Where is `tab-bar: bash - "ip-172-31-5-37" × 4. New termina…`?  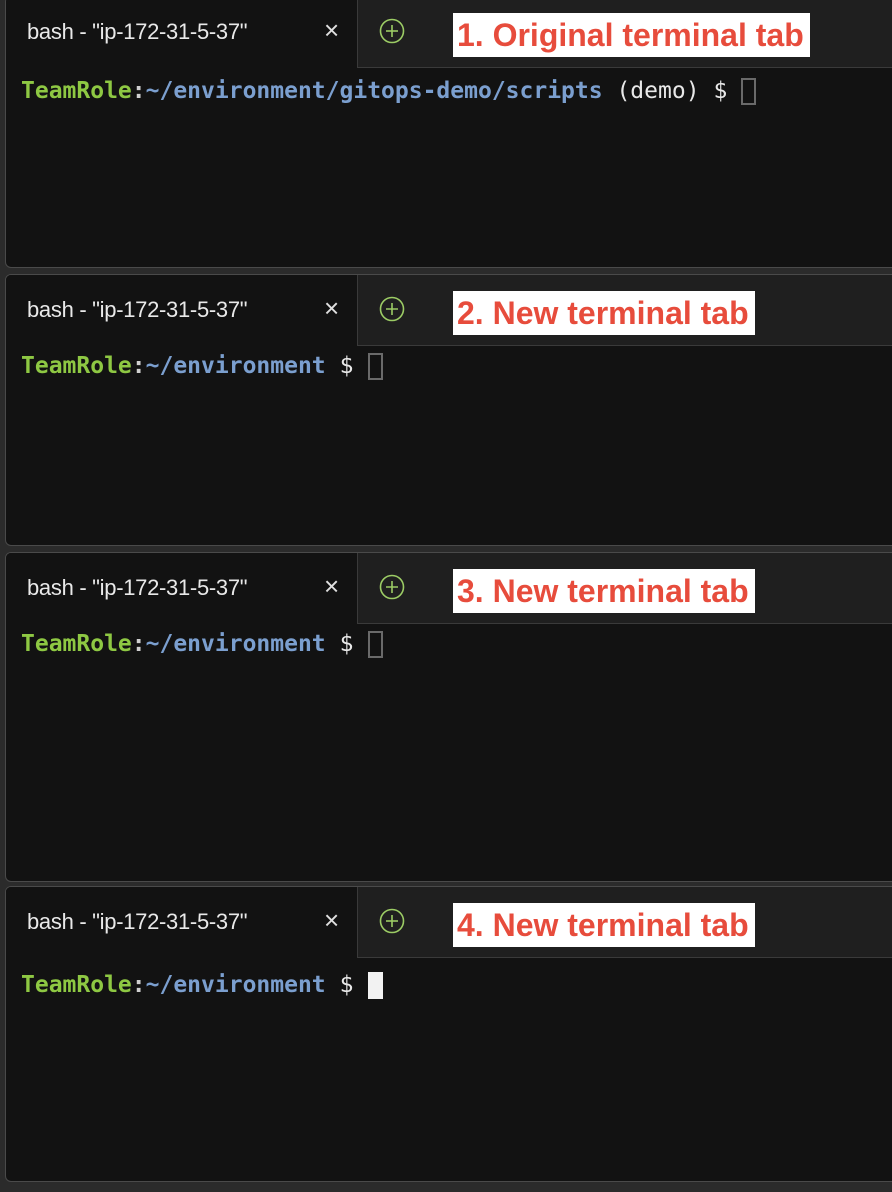 tab-bar: bash - "ip-172-31-5-37" × 4. New termina… is located at coordinates (449, 922).